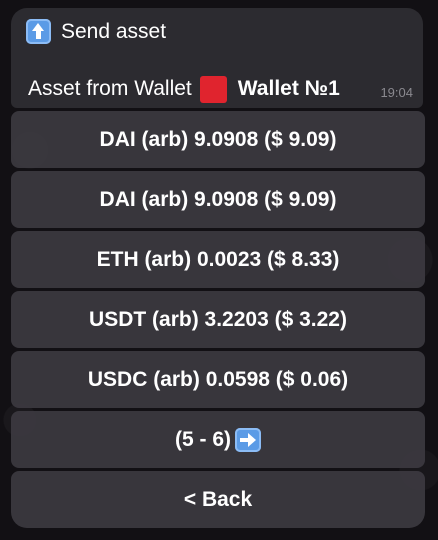 This screenshot has height=540, width=438. I want to click on back-button-label: < Back, so click(218, 499).